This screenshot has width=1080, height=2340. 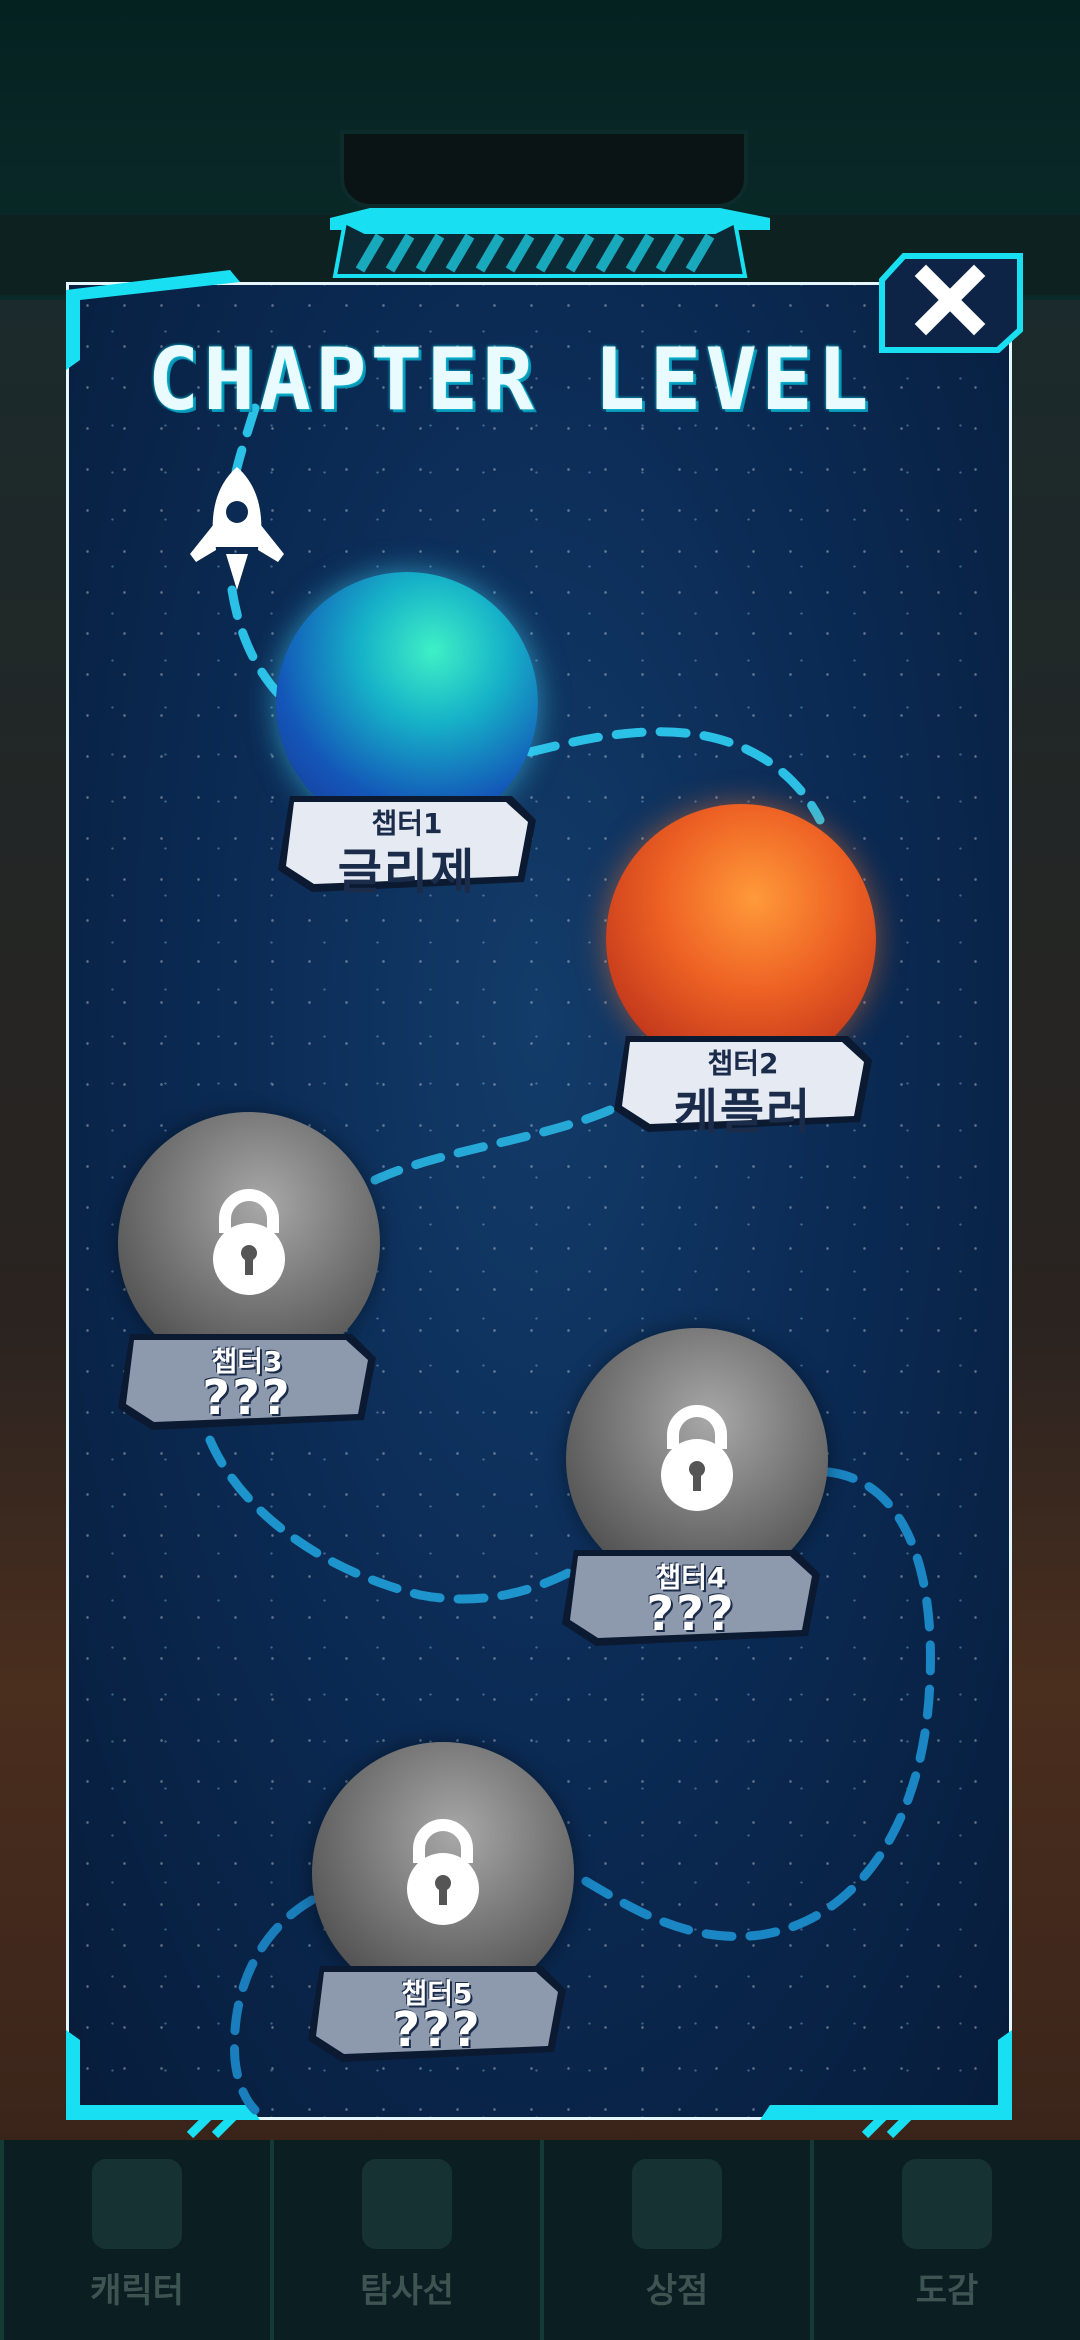 I want to click on character-icon, so click(x=137, y=2204).